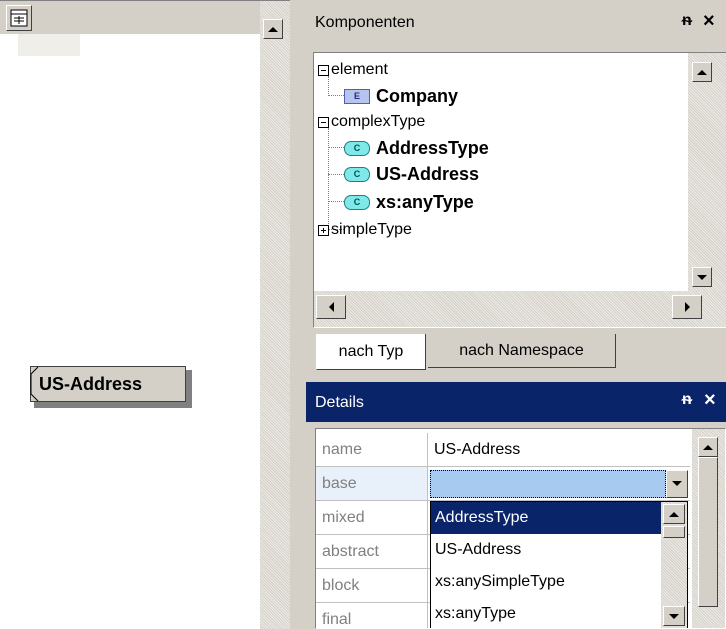 Image resolution: width=726 pixels, height=629 pixels. I want to click on tree-vertical-scrollbar, so click(707, 173).